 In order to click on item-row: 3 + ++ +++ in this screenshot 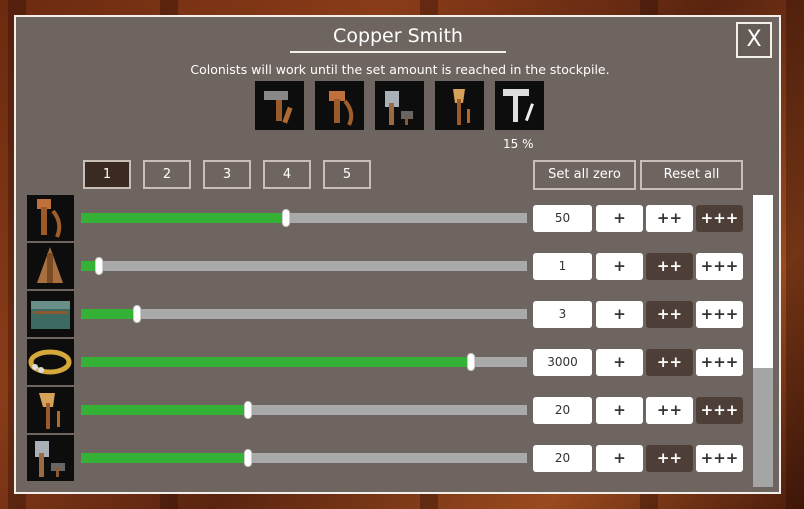, I will do `click(402, 314)`.